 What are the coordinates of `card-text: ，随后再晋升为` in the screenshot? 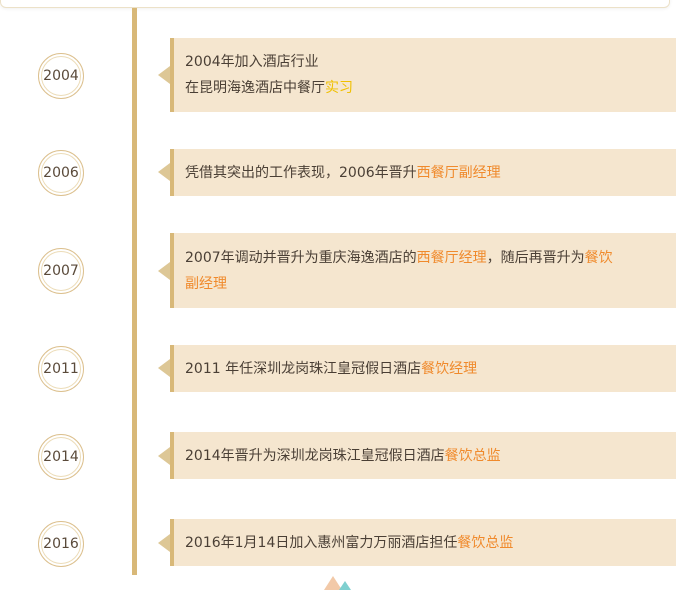 It's located at (535, 257).